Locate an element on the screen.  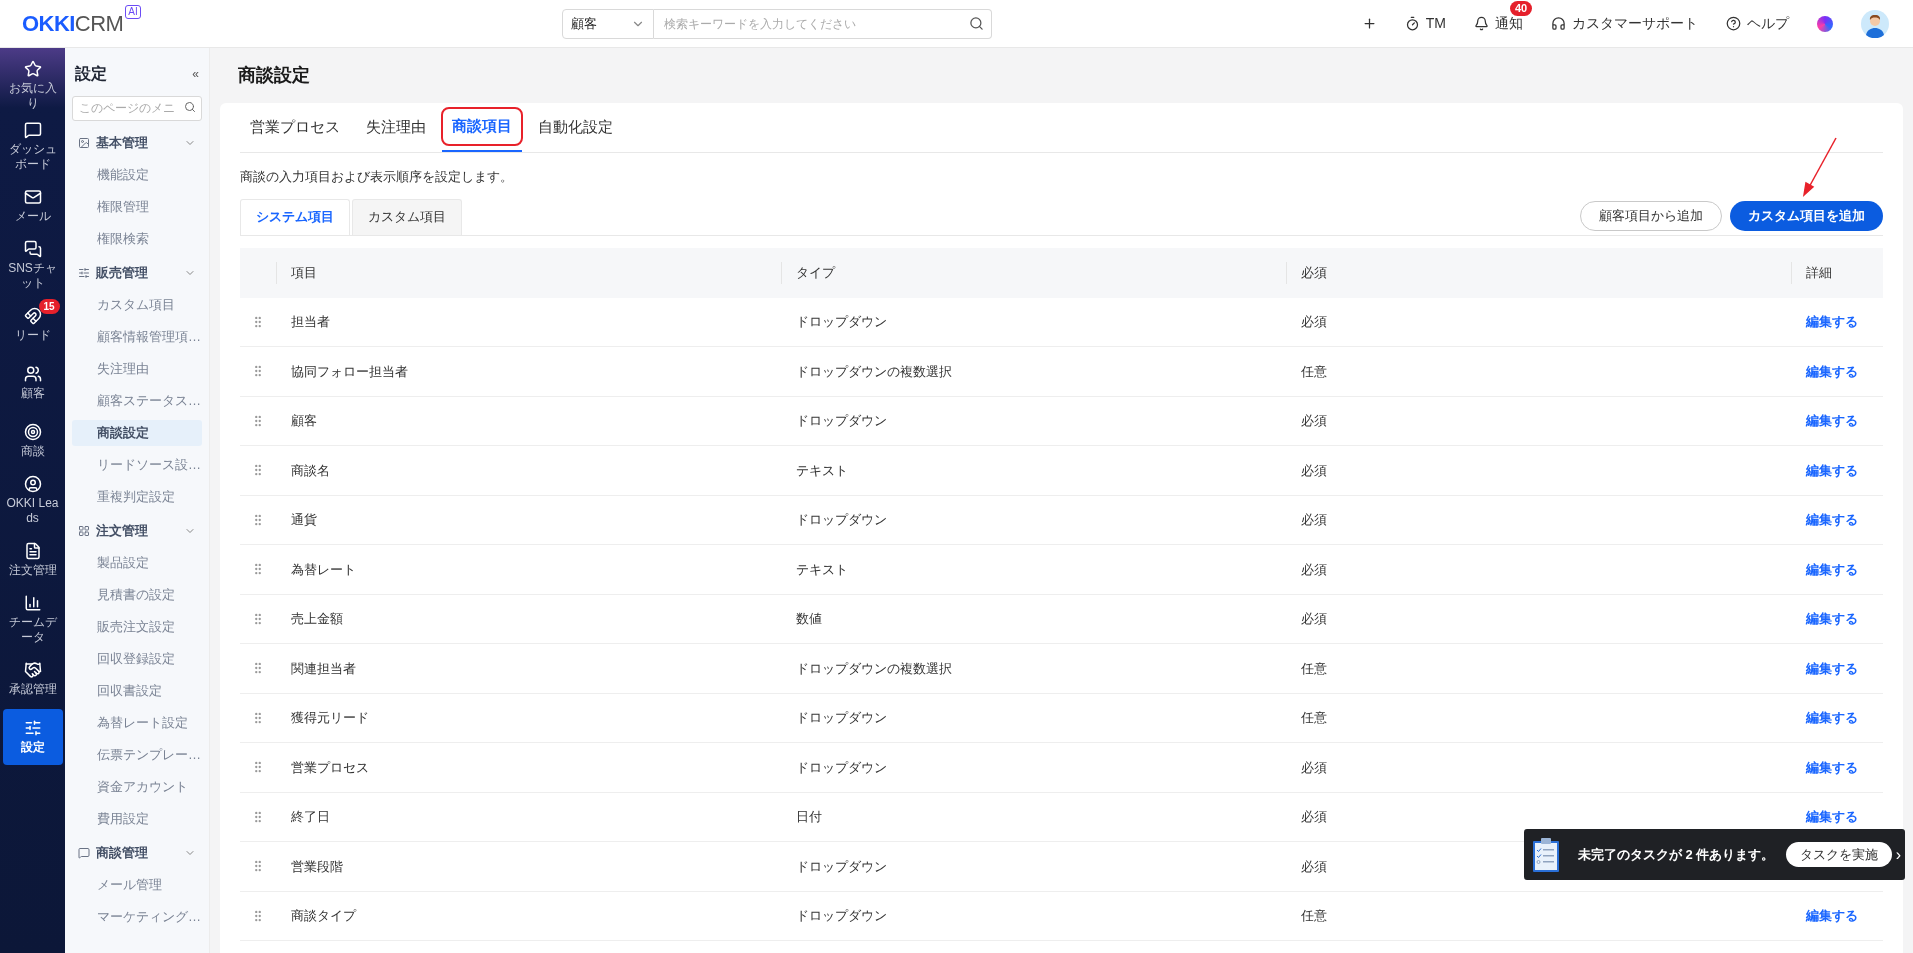
table-cell-text: 為替レート is located at coordinates (323, 569).